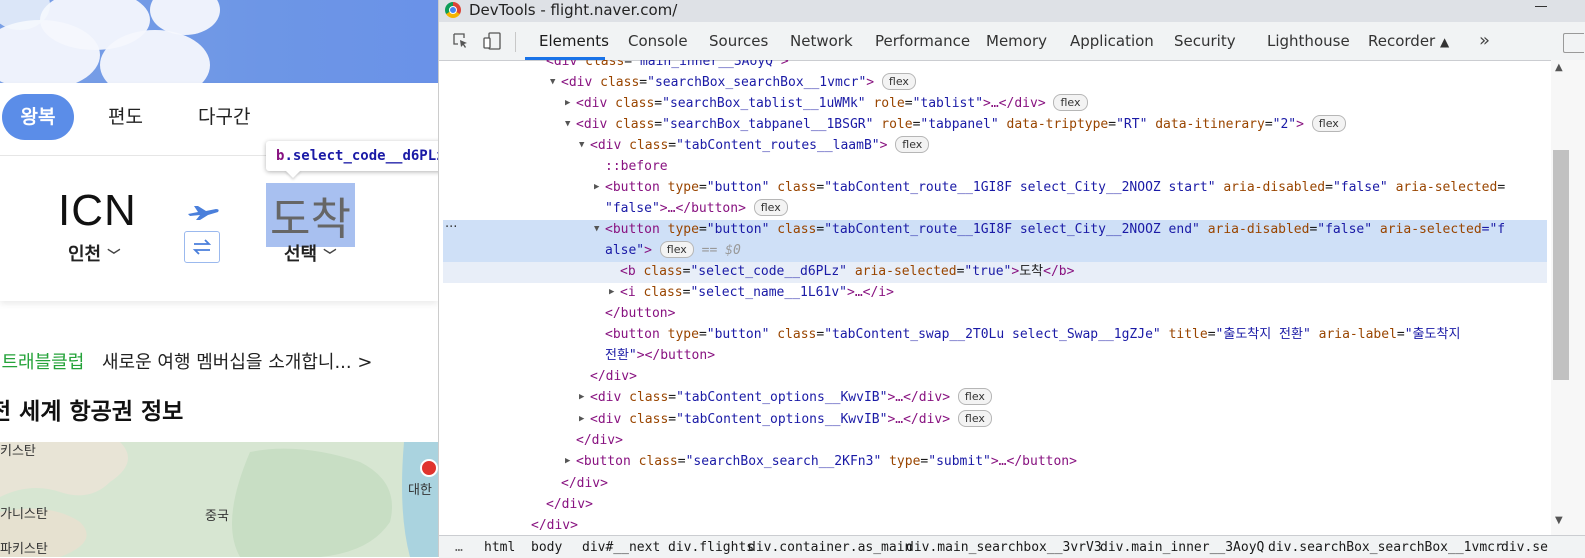 The width and height of the screenshot is (1585, 558). What do you see at coordinates (1112, 41) in the screenshot?
I see `tab-application: Application` at bounding box center [1112, 41].